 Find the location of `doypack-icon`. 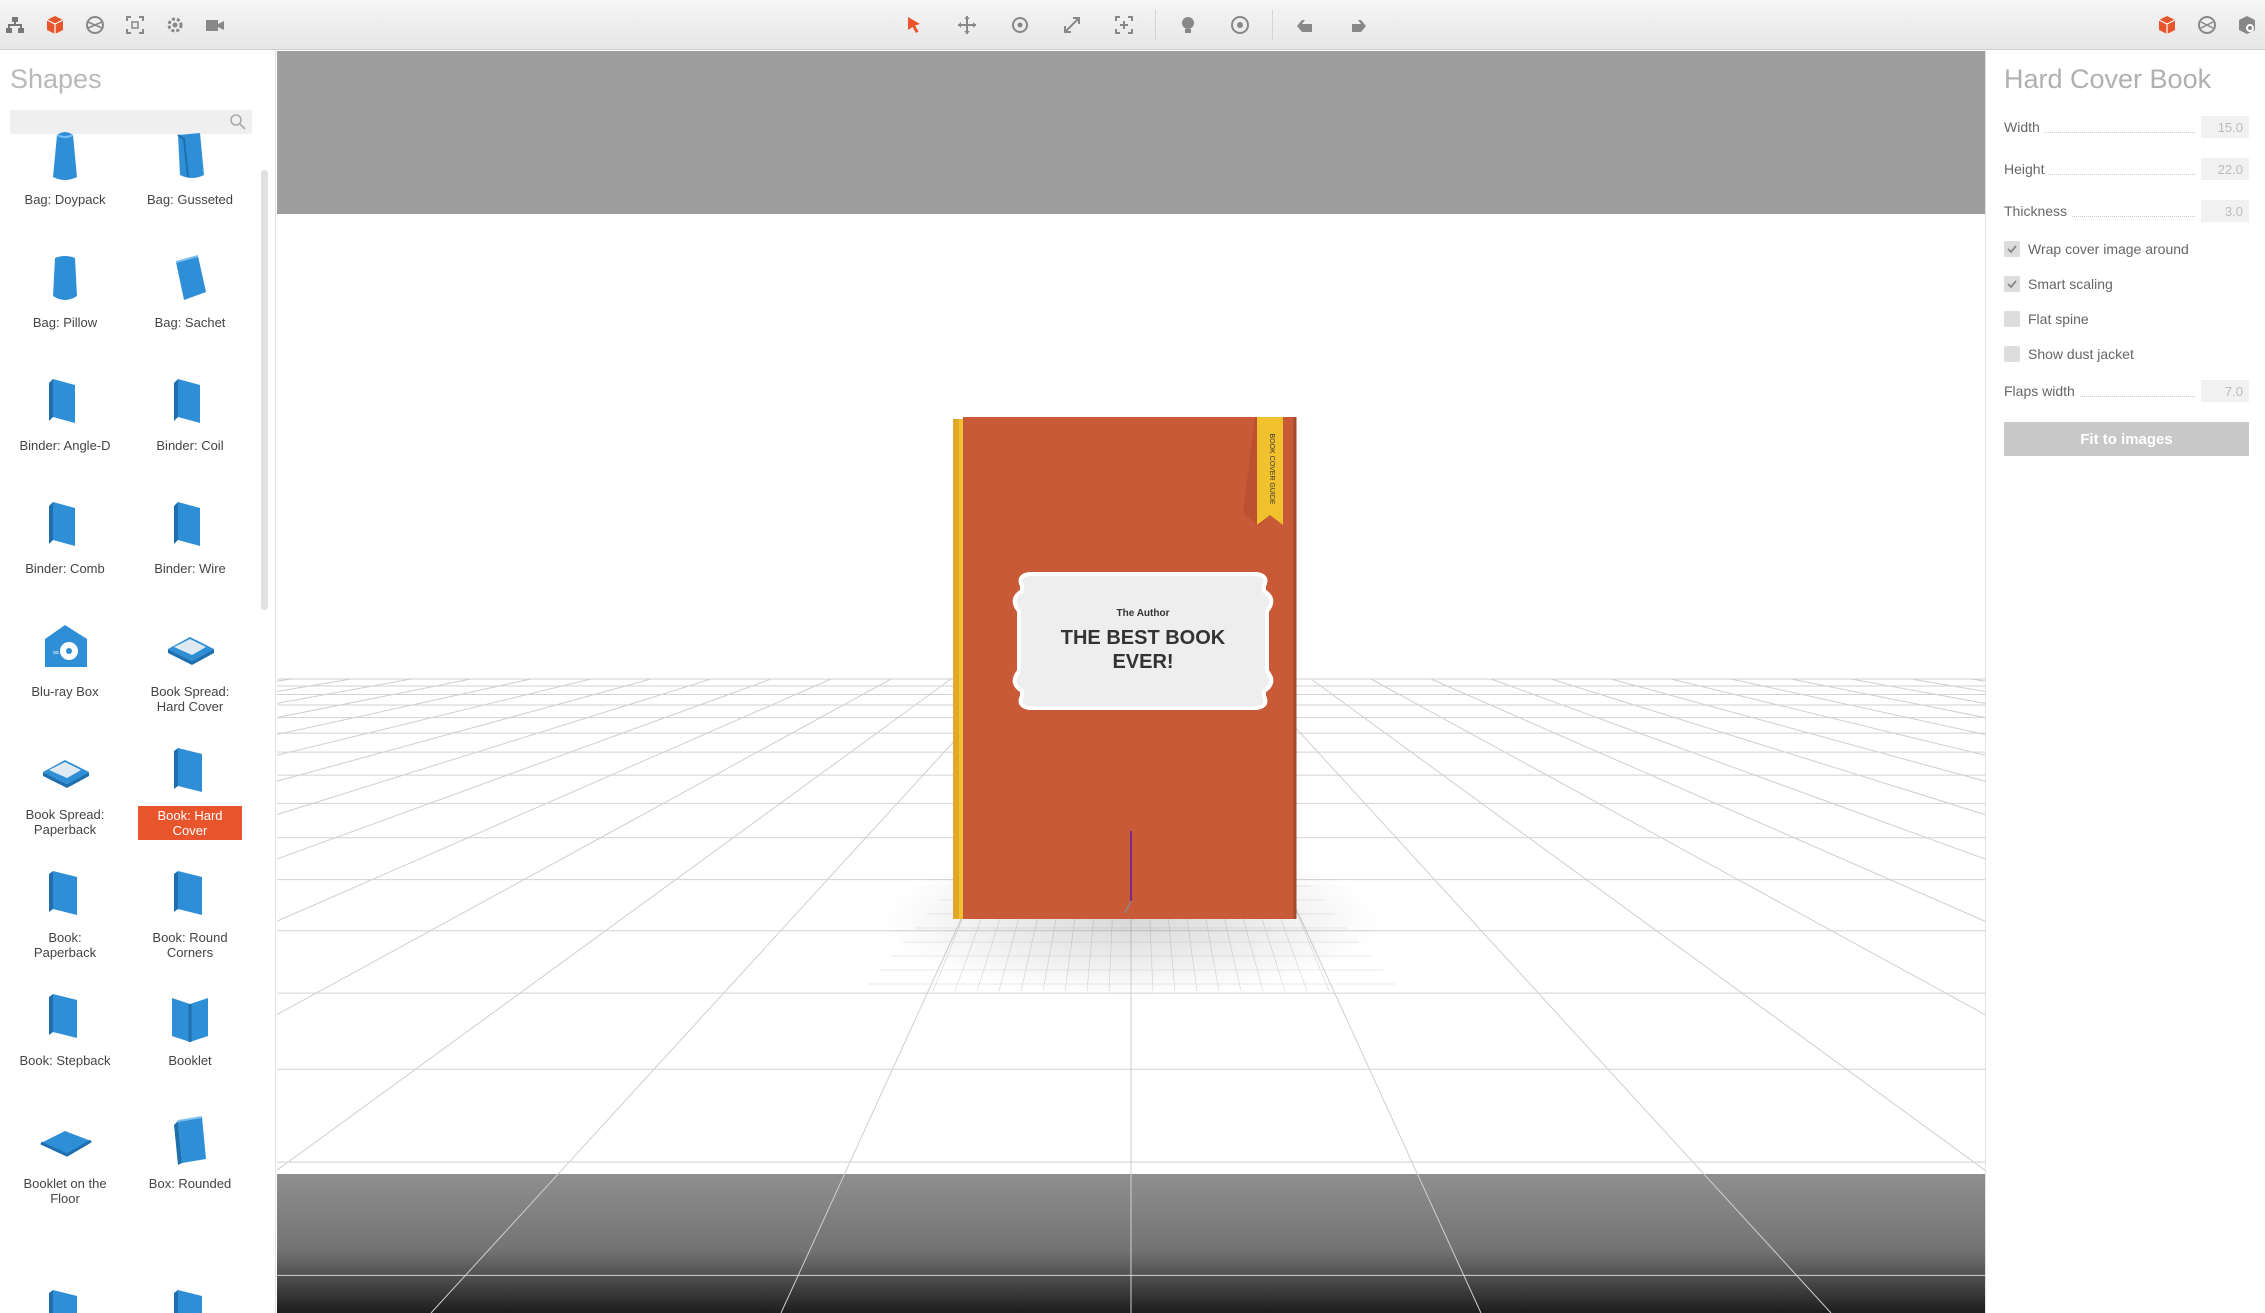

doypack-icon is located at coordinates (65, 156).